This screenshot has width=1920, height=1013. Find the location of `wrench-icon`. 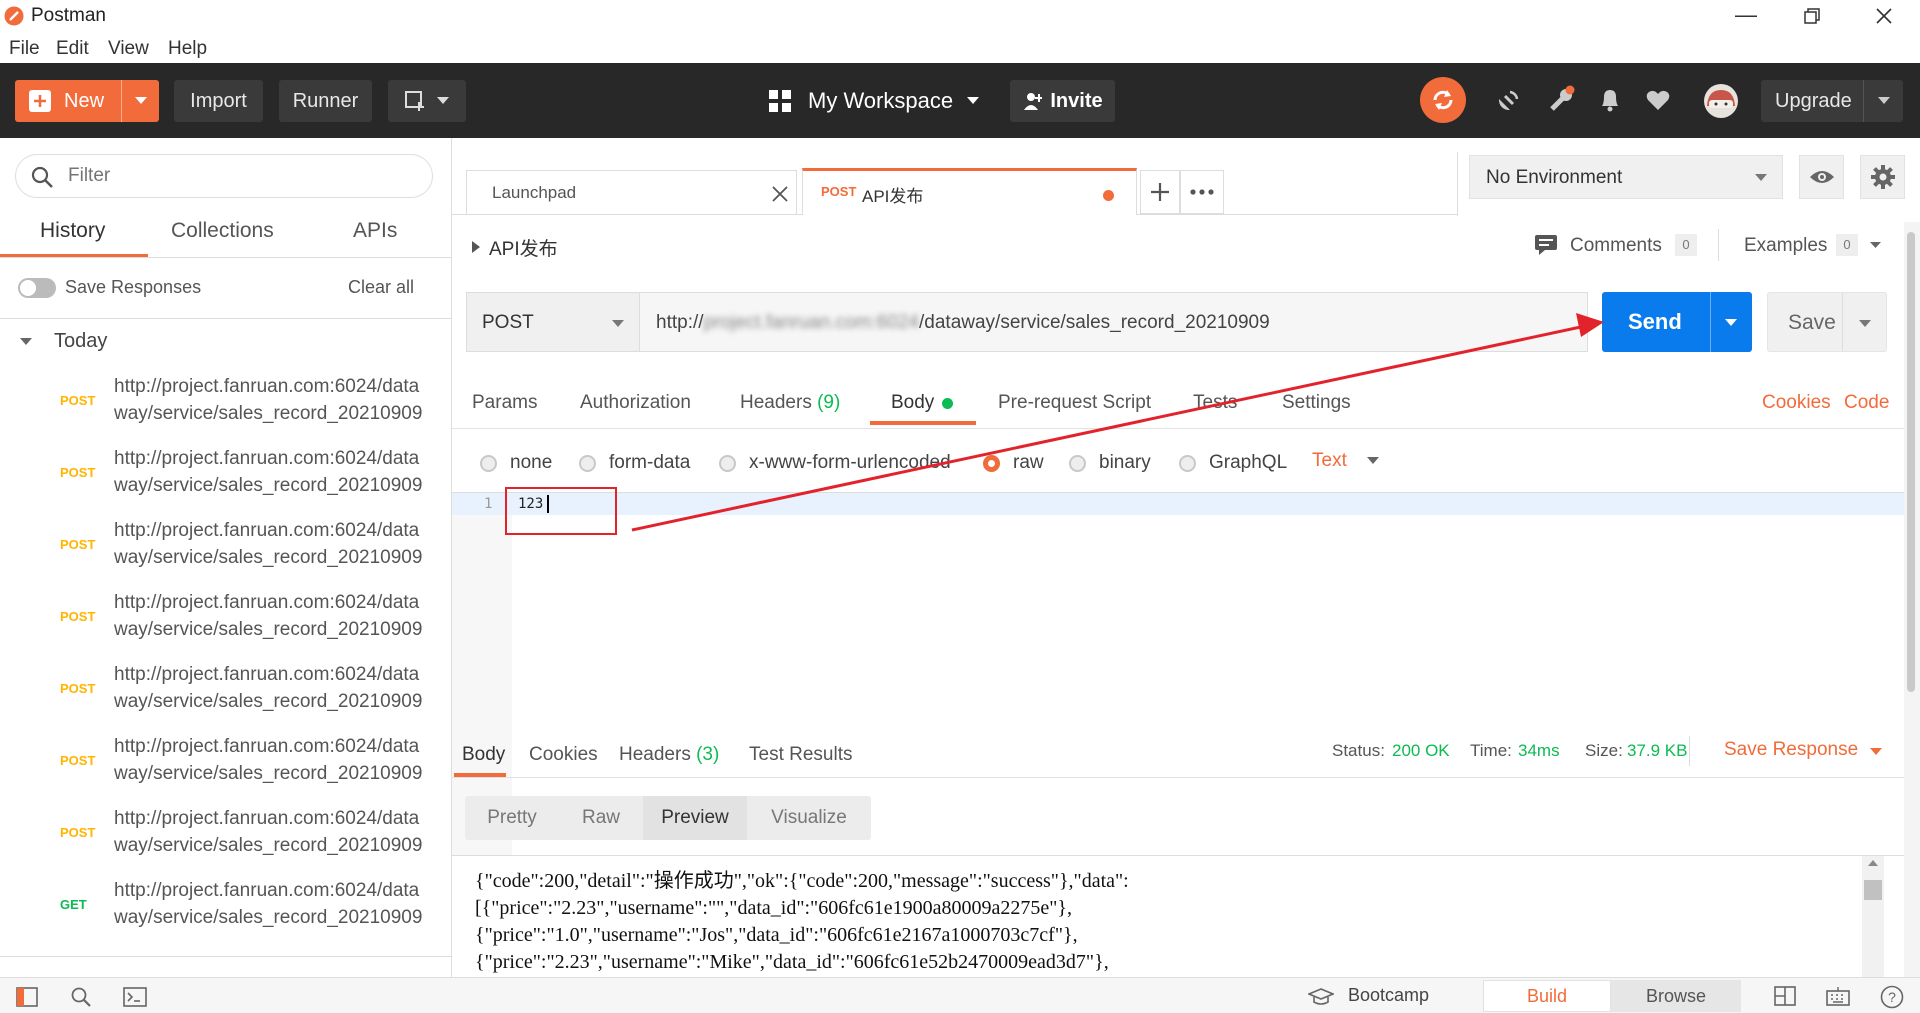

wrench-icon is located at coordinates (1562, 99).